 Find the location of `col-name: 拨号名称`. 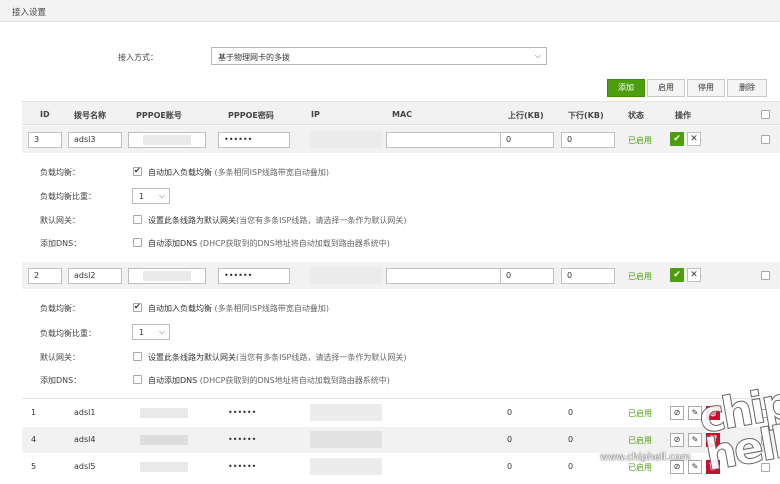

col-name: 拨号名称 is located at coordinates (90, 115).